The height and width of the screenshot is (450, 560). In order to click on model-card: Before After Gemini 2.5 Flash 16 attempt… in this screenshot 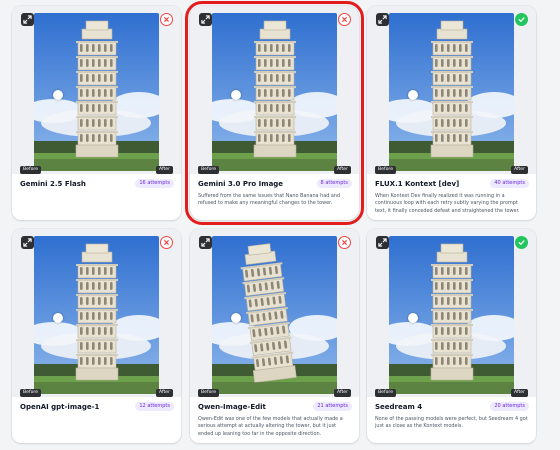, I will do `click(96, 113)`.